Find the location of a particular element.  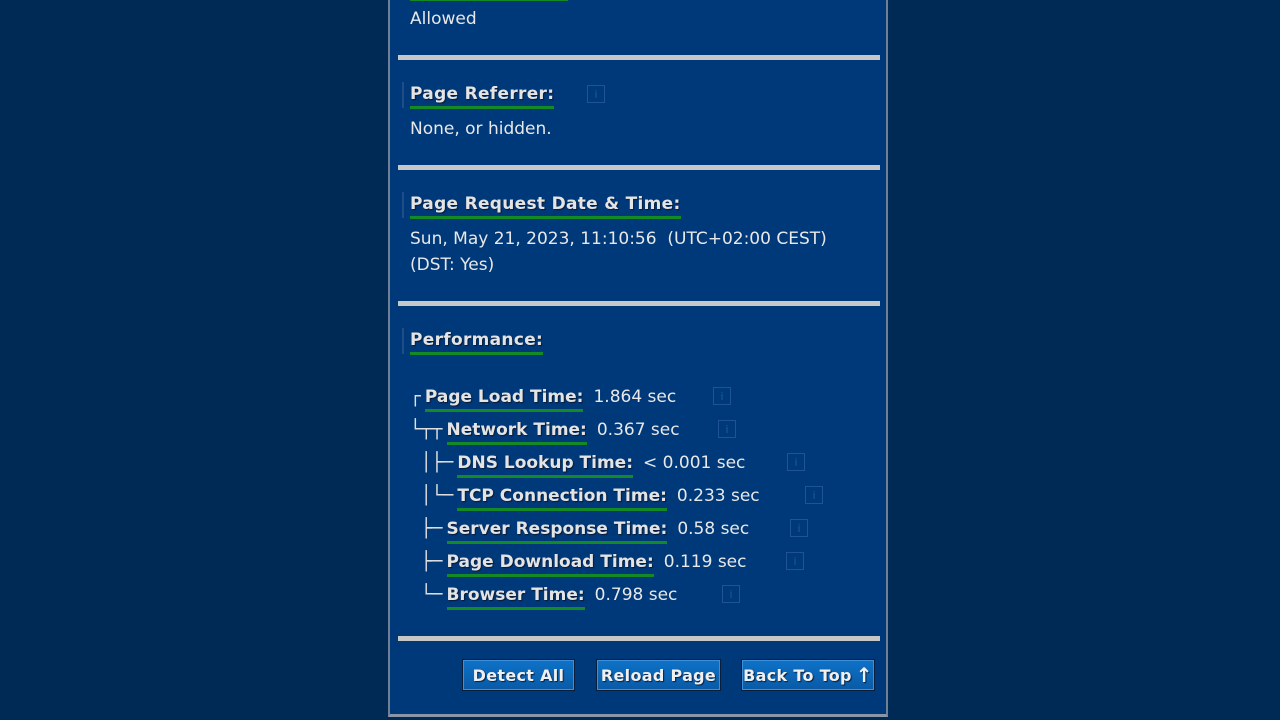

perf-value: 1.864 sec is located at coordinates (635, 397).